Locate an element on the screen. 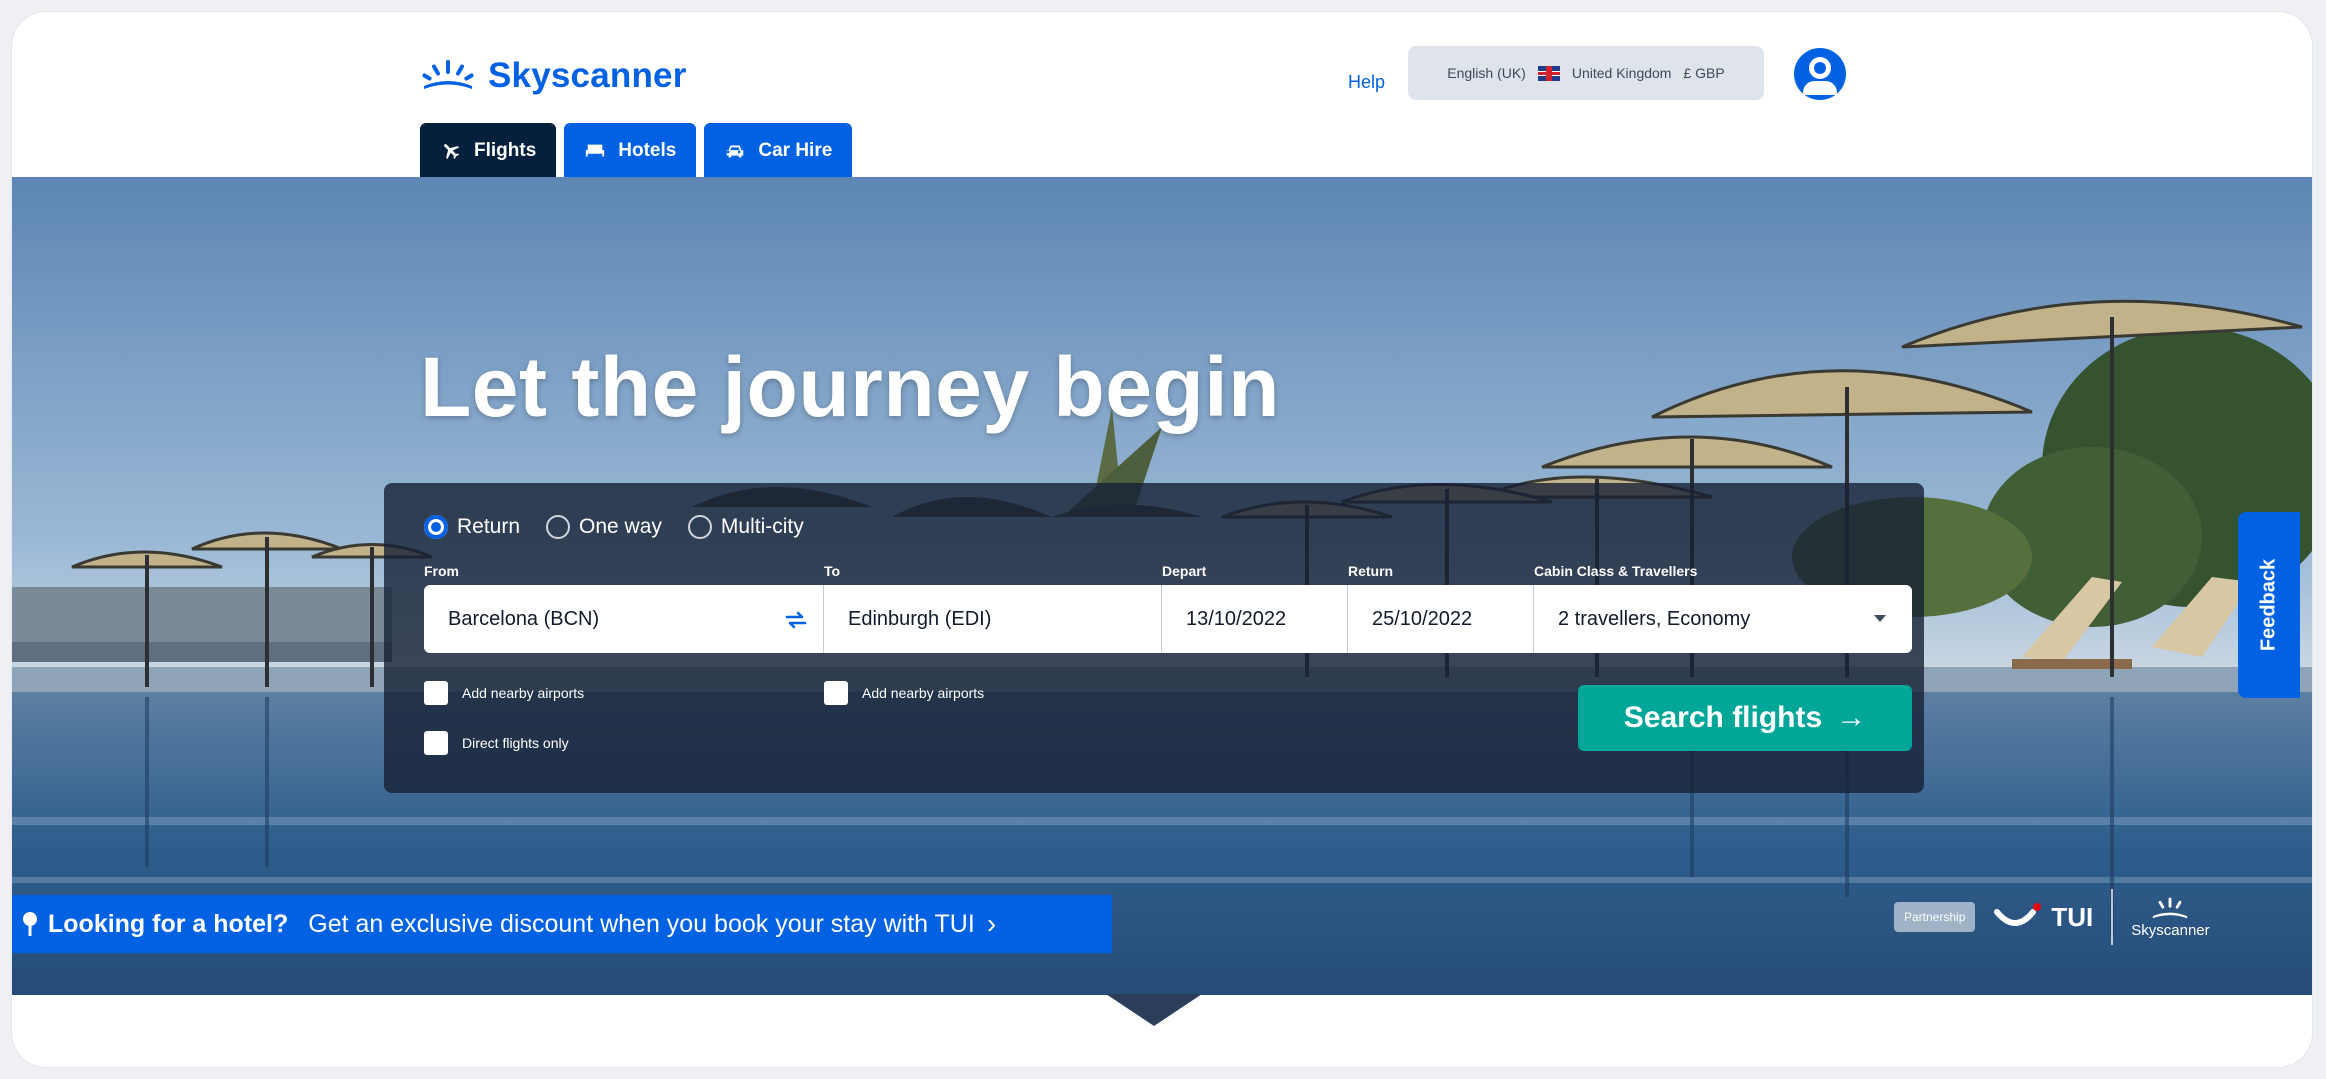 The image size is (2326, 1079). radio-selected is located at coordinates (436, 527).